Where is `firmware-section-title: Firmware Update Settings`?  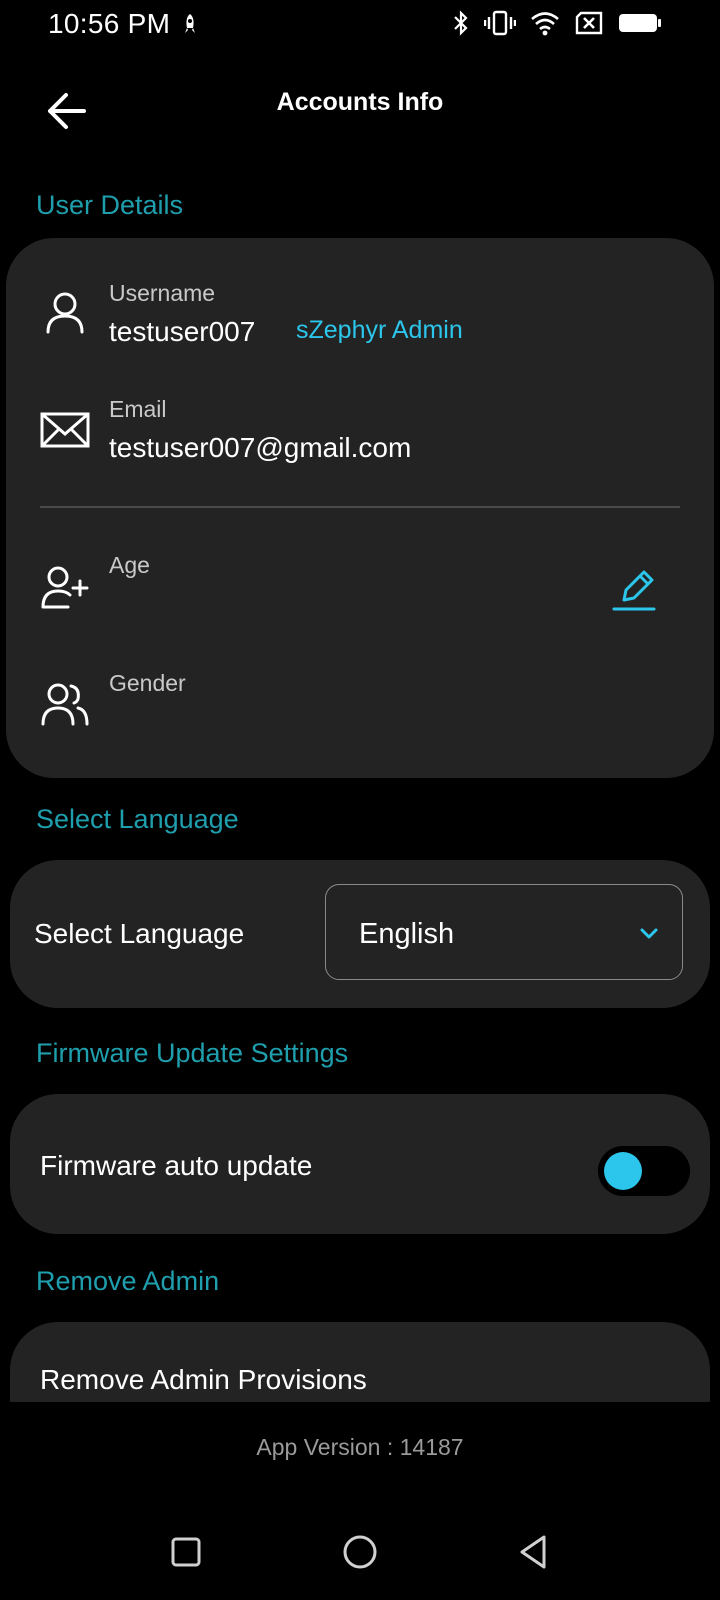
firmware-section-title: Firmware Update Settings is located at coordinates (192, 1053).